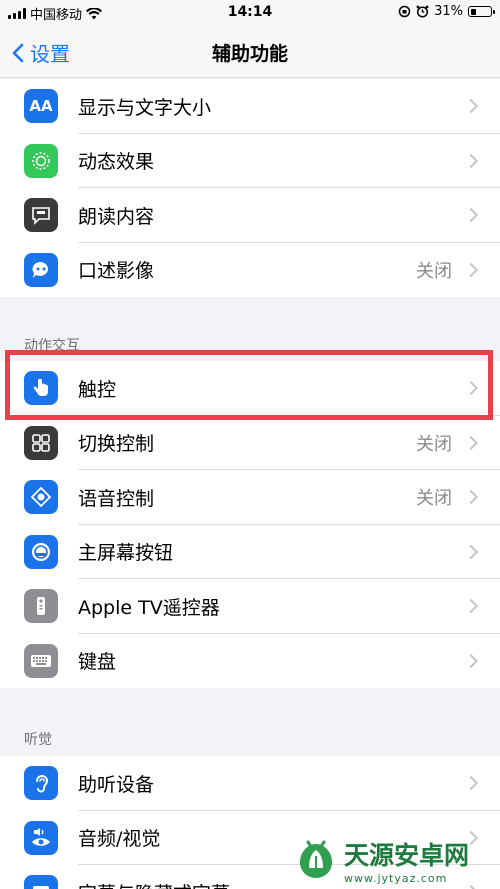 This screenshot has height=889, width=500. What do you see at coordinates (250, 215) in the screenshot?
I see `settings-row-spoken-content: 朗读内容` at bounding box center [250, 215].